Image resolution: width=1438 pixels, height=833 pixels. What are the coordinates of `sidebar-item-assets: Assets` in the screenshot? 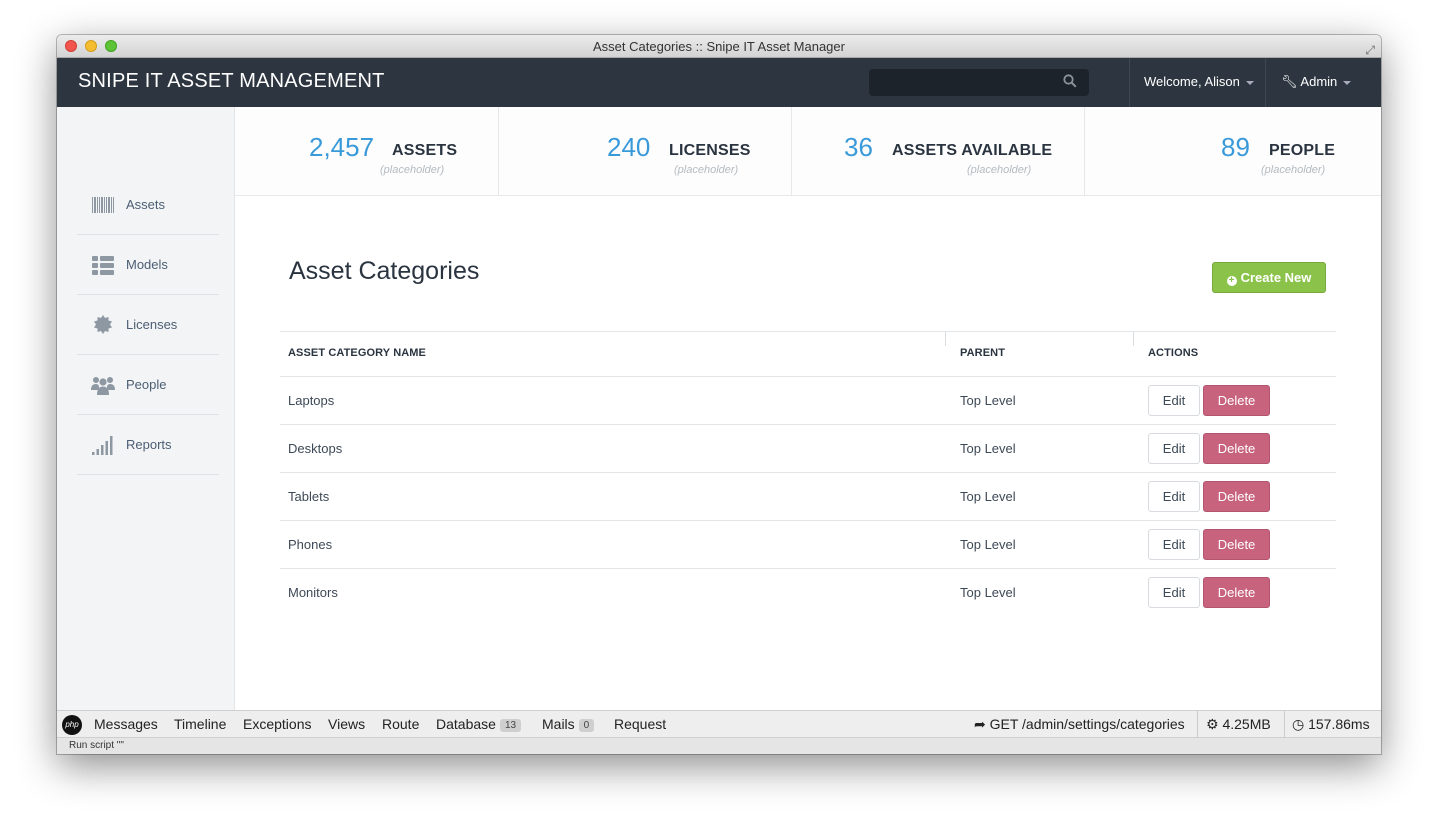 It's located at (148, 205).